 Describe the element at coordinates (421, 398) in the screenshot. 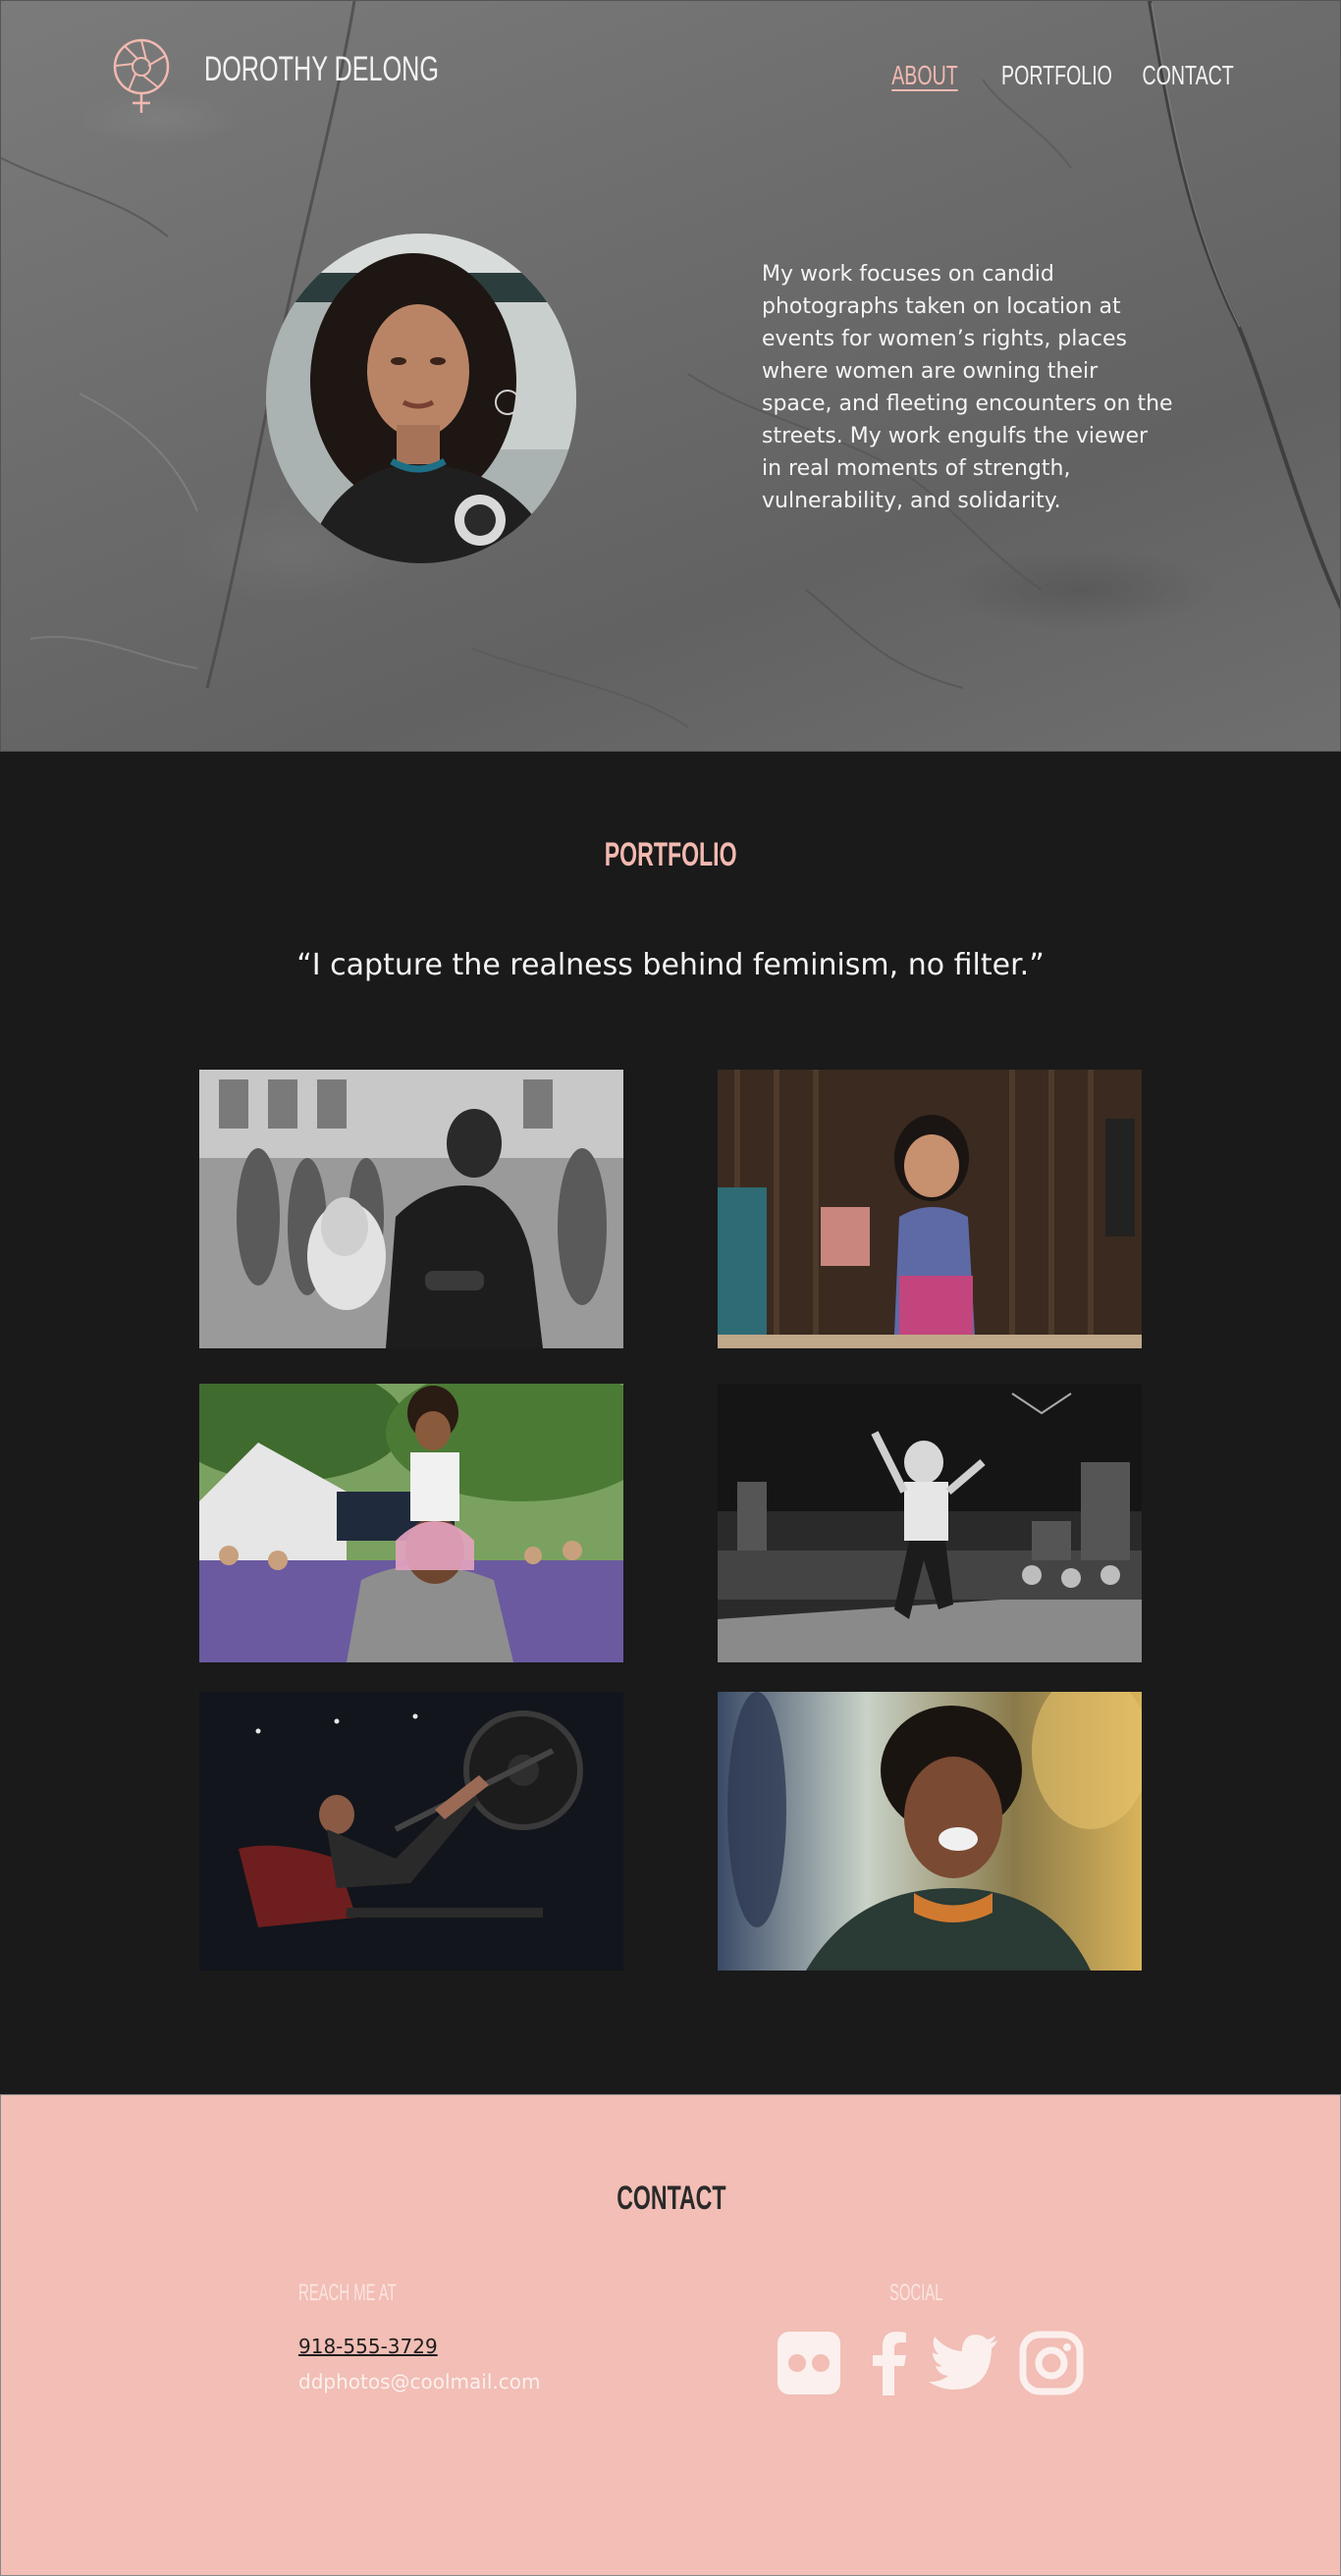

I see `portrait-photo` at that location.